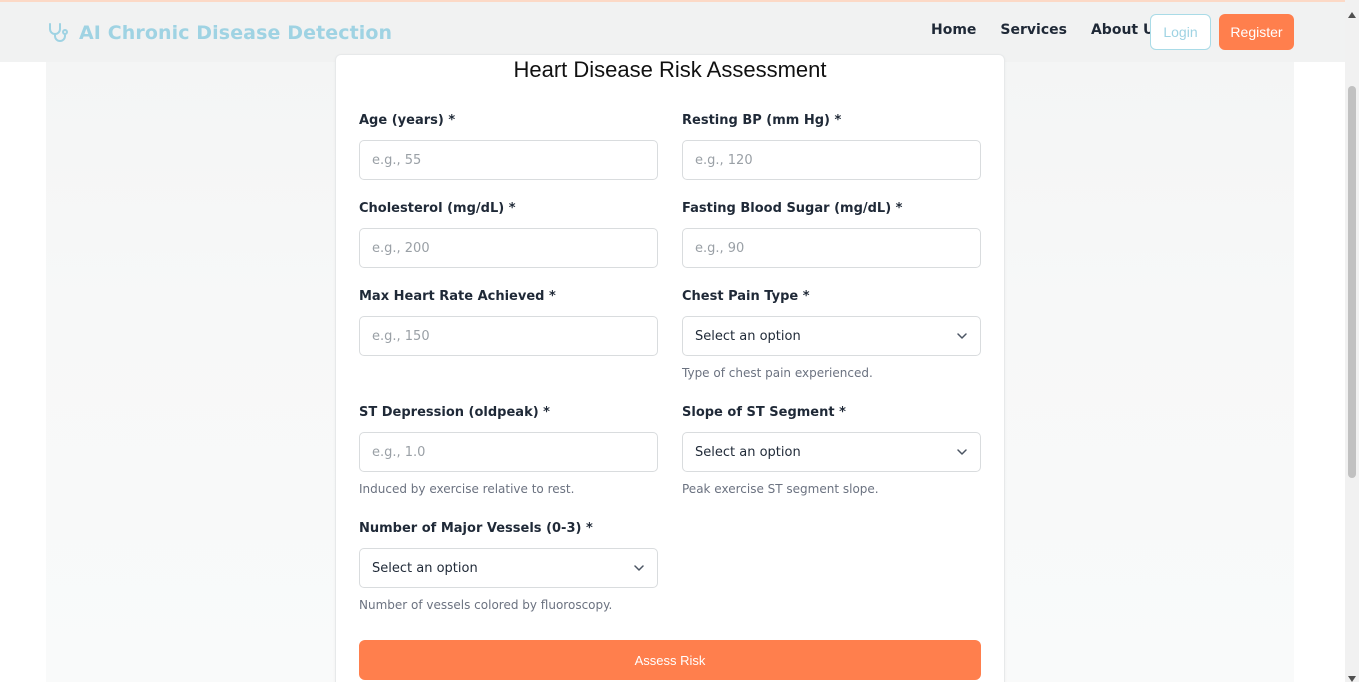 This screenshot has height=682, width=1359. Describe the element at coordinates (831, 248) in the screenshot. I see `fasting-blood-sugar-input` at that location.